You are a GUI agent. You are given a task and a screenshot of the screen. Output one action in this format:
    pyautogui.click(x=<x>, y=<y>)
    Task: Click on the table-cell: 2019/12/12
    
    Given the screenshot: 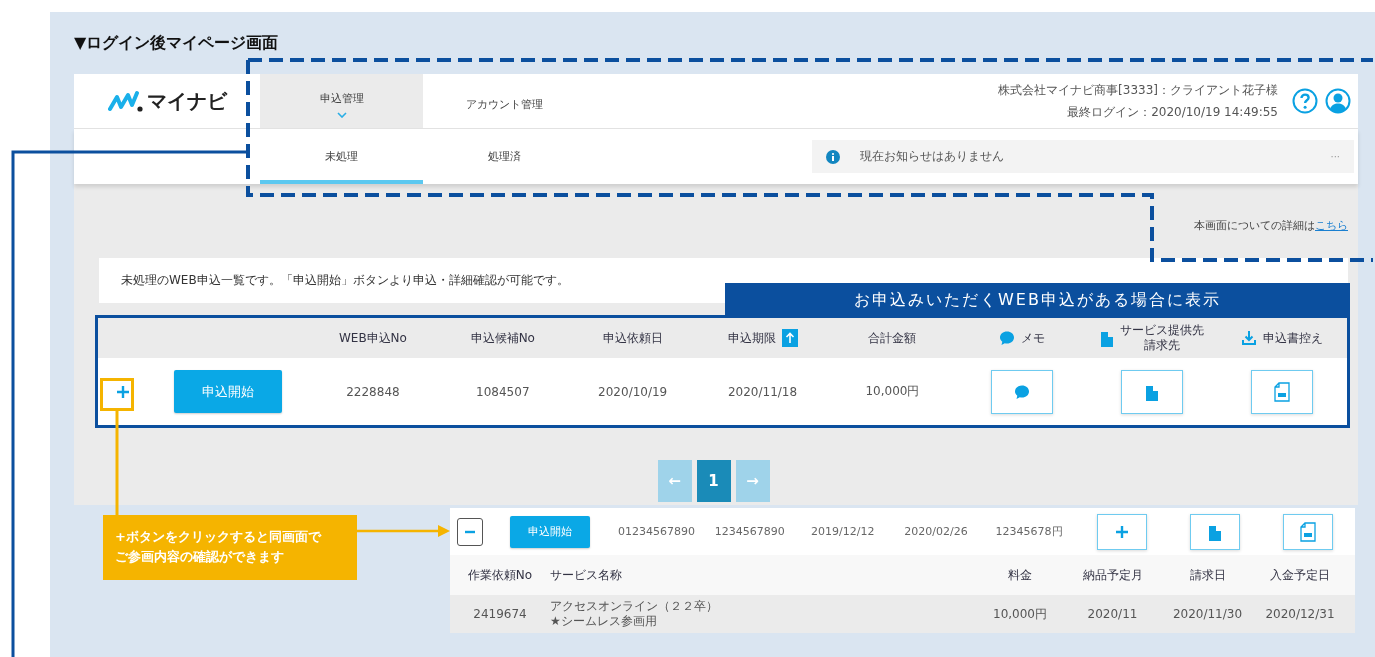 What is the action you would take?
    pyautogui.click(x=843, y=531)
    